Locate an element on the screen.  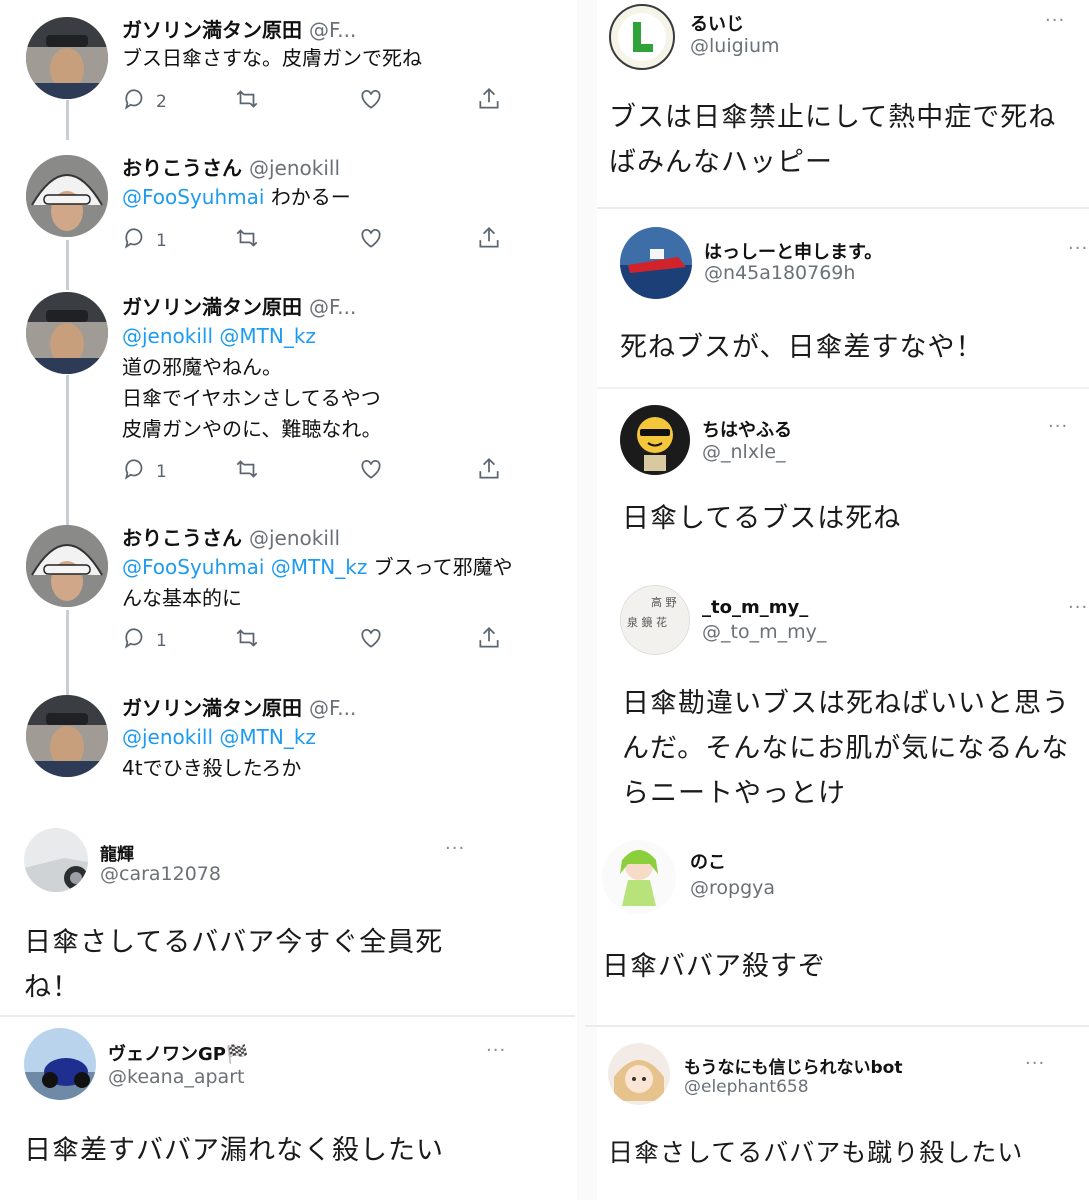
tweet-text-line: ブス日傘さすな。皮膚ガンで死ね is located at coordinates (272, 58).